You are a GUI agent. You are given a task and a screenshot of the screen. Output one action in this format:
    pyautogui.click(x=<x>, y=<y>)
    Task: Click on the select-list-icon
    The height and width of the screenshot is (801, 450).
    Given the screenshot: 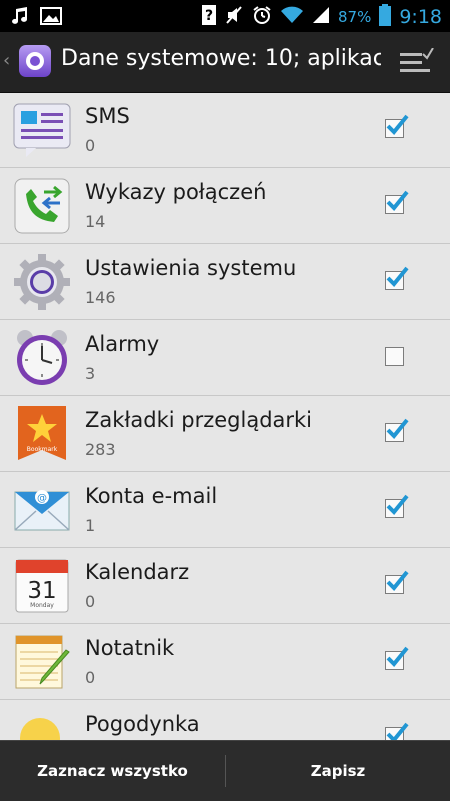 What is the action you would take?
    pyautogui.click(x=417, y=63)
    